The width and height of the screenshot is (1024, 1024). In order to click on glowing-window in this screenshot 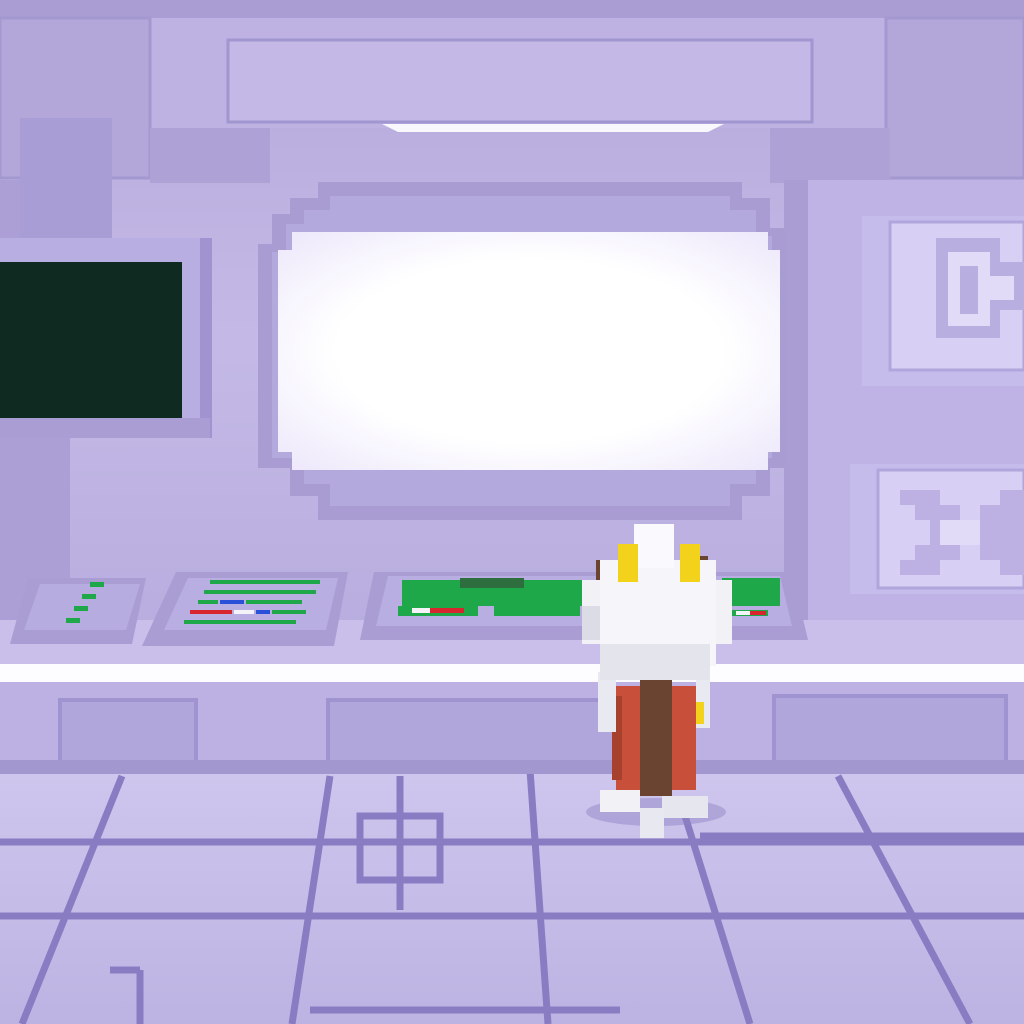, I will do `click(529, 351)`.